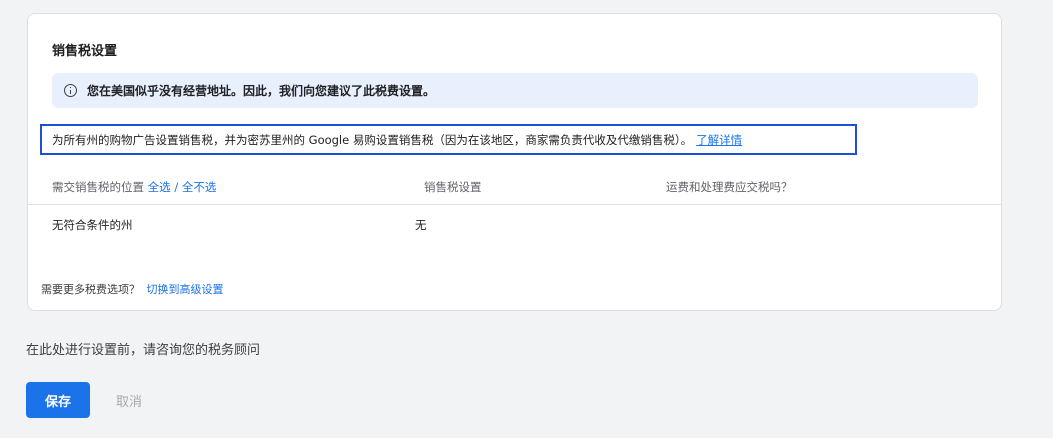  What do you see at coordinates (70, 90) in the screenshot?
I see `info-icon` at bounding box center [70, 90].